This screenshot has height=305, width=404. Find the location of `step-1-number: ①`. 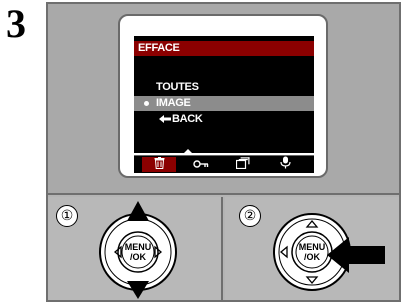

step-1-number: ① is located at coordinates (67, 216).